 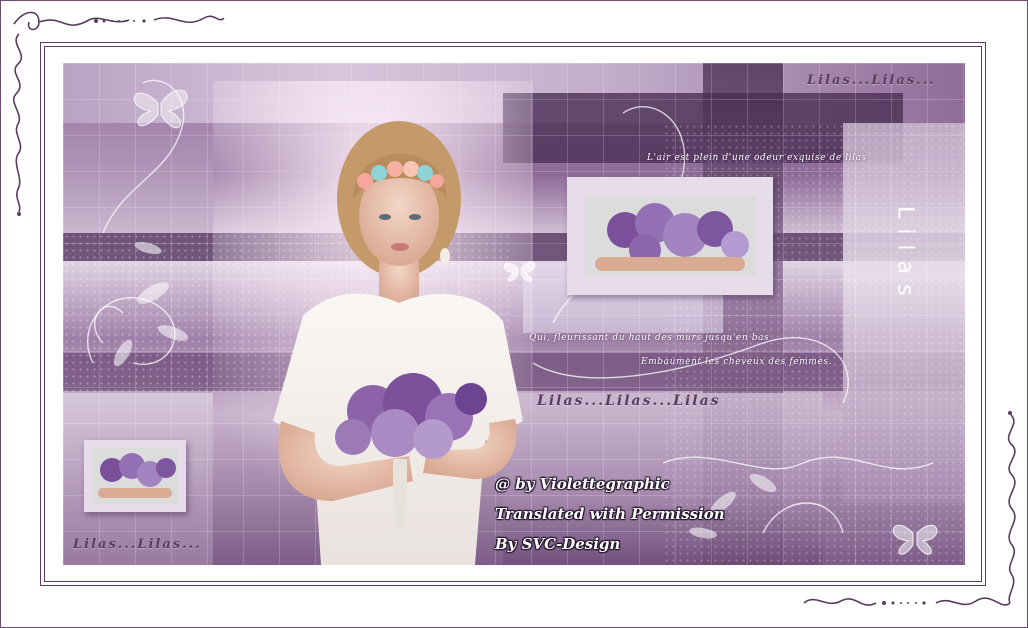 What do you see at coordinates (905, 256) in the screenshot?
I see `vertical-lilas-title: Lilas` at bounding box center [905, 256].